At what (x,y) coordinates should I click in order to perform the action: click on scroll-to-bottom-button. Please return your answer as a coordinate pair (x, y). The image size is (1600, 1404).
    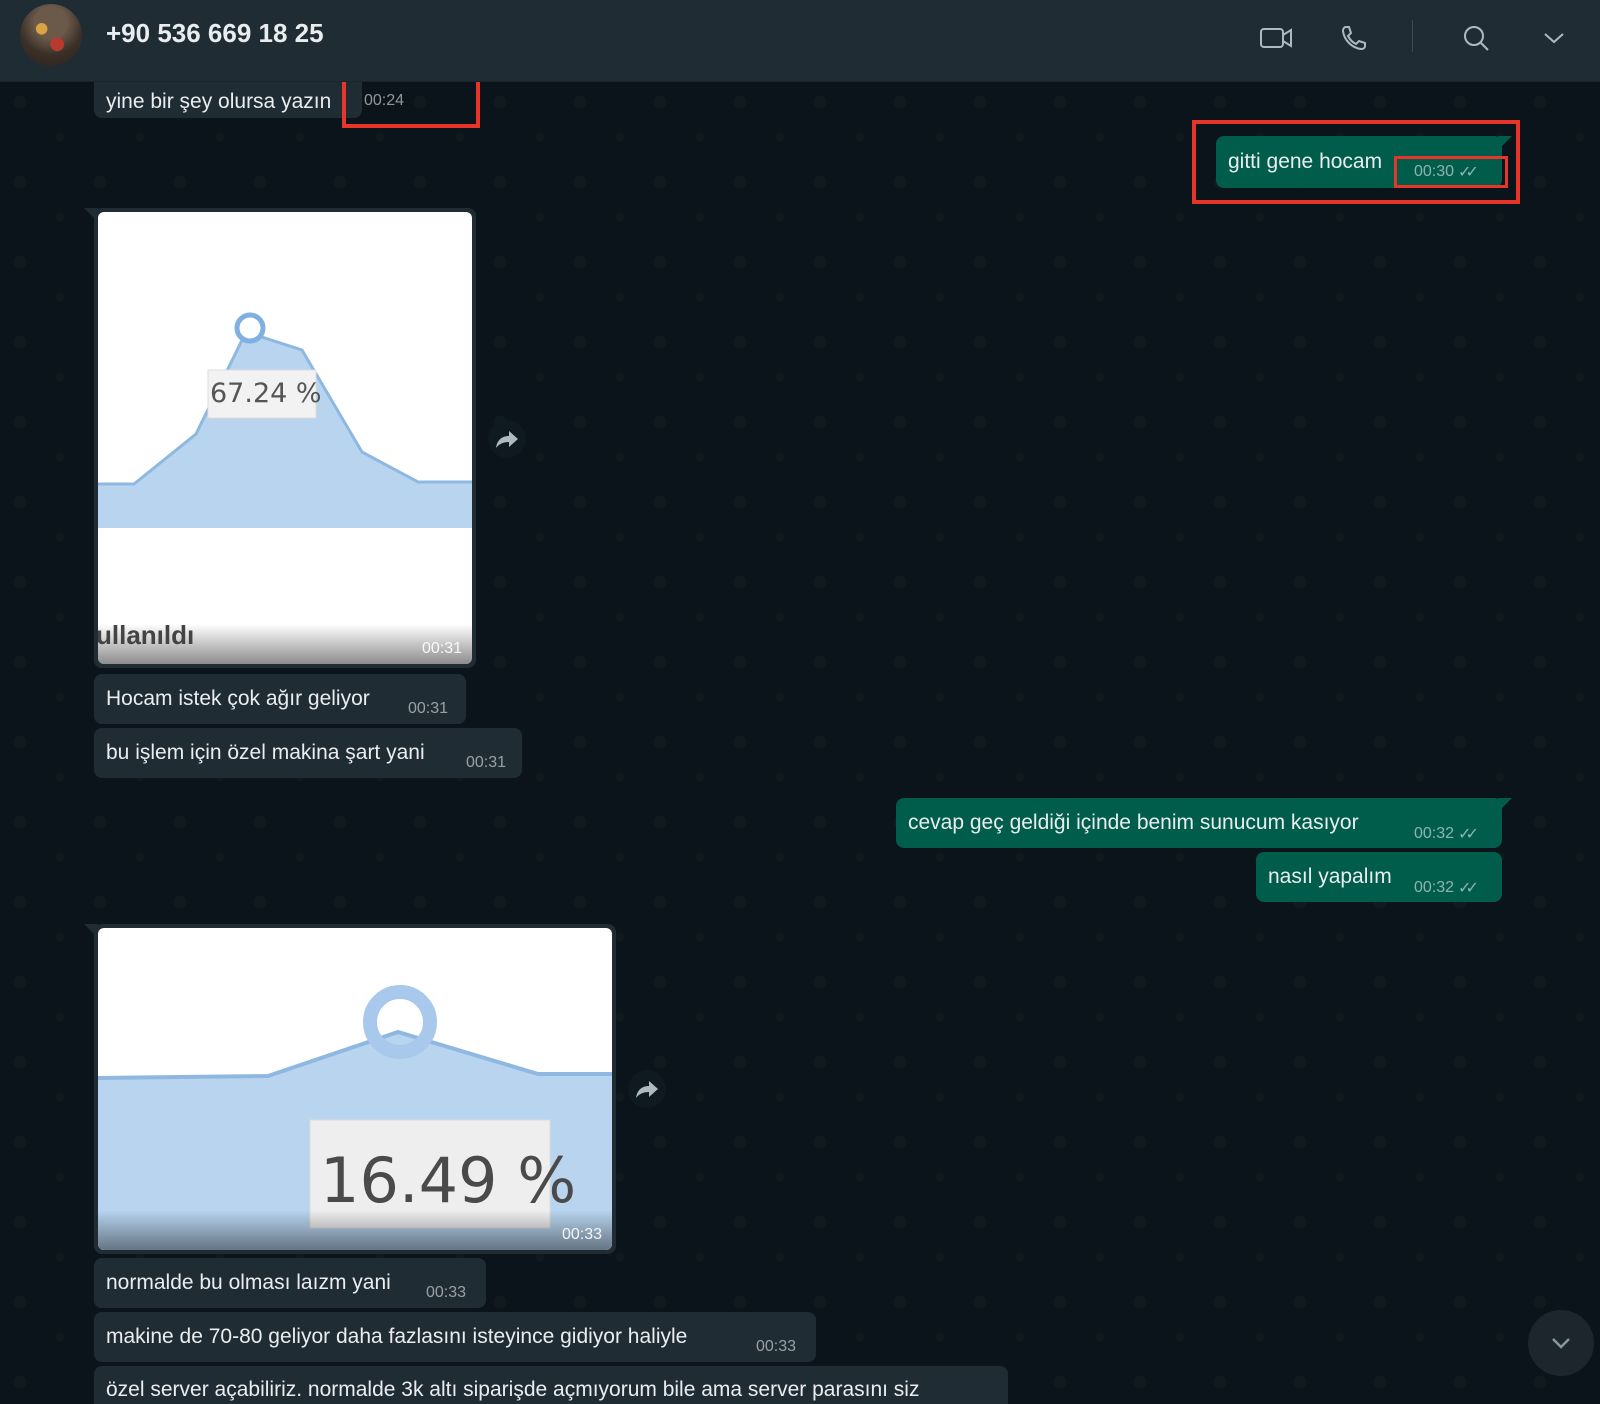
    Looking at the image, I should click on (1561, 1343).